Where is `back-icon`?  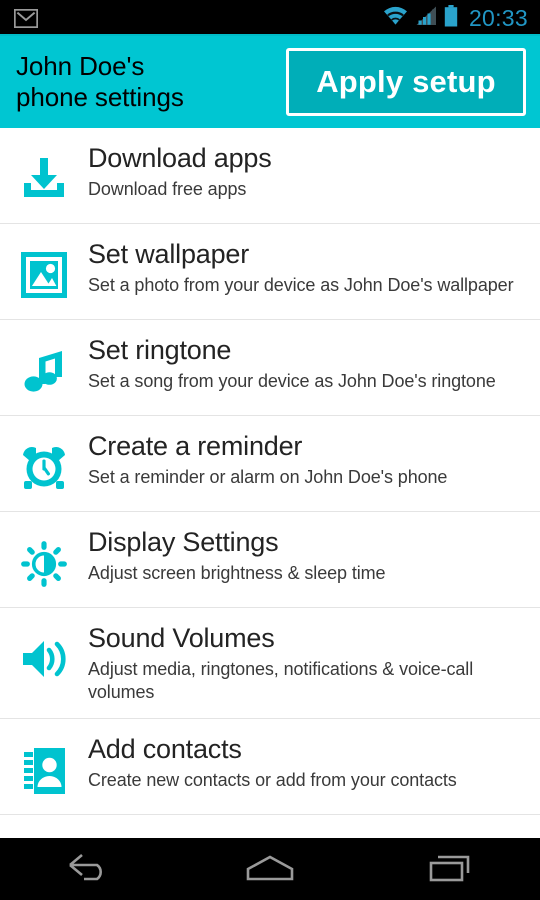 back-icon is located at coordinates (90, 869).